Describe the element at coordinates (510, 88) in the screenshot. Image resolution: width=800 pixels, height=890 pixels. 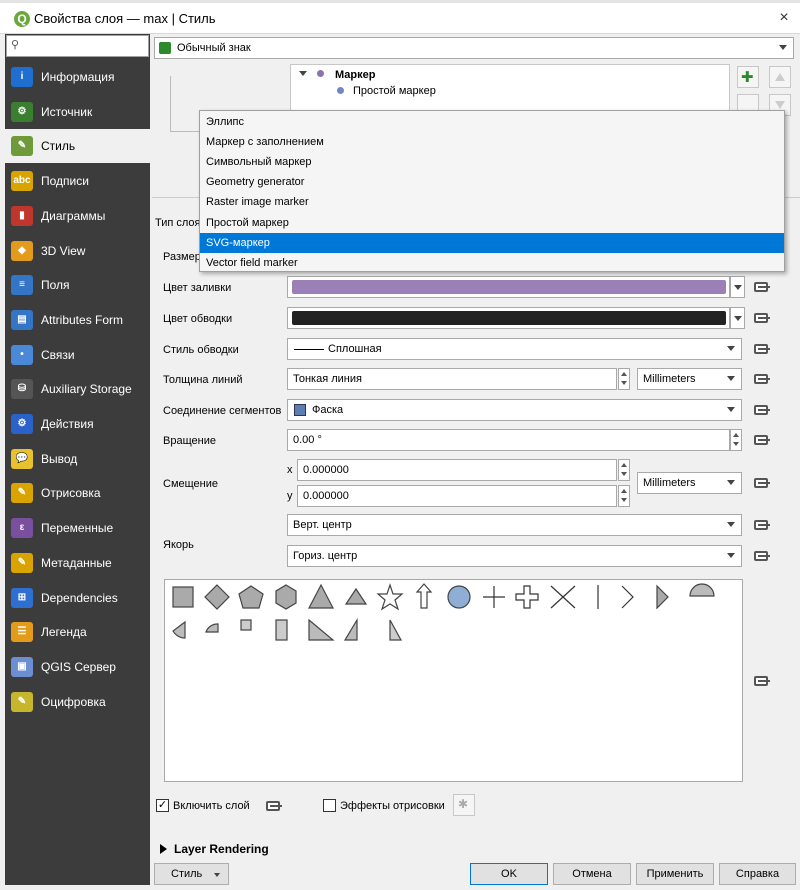
I see `symbol-layer-tree: Маркер Простой маркер` at that location.